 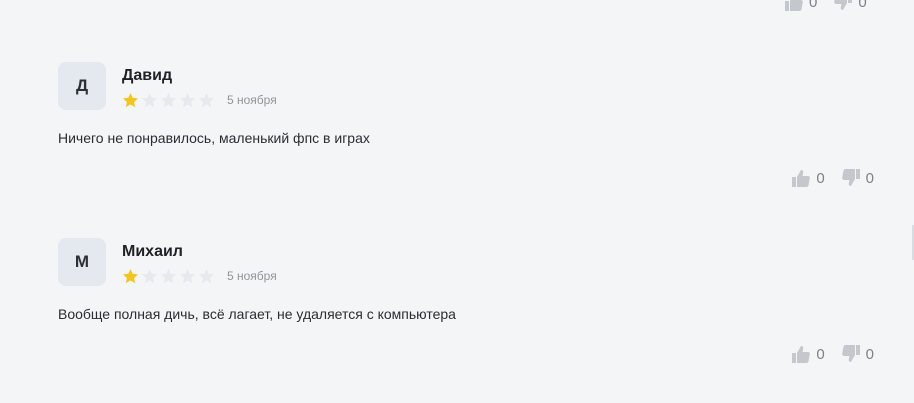 I want to click on avatar: М, so click(x=82, y=262).